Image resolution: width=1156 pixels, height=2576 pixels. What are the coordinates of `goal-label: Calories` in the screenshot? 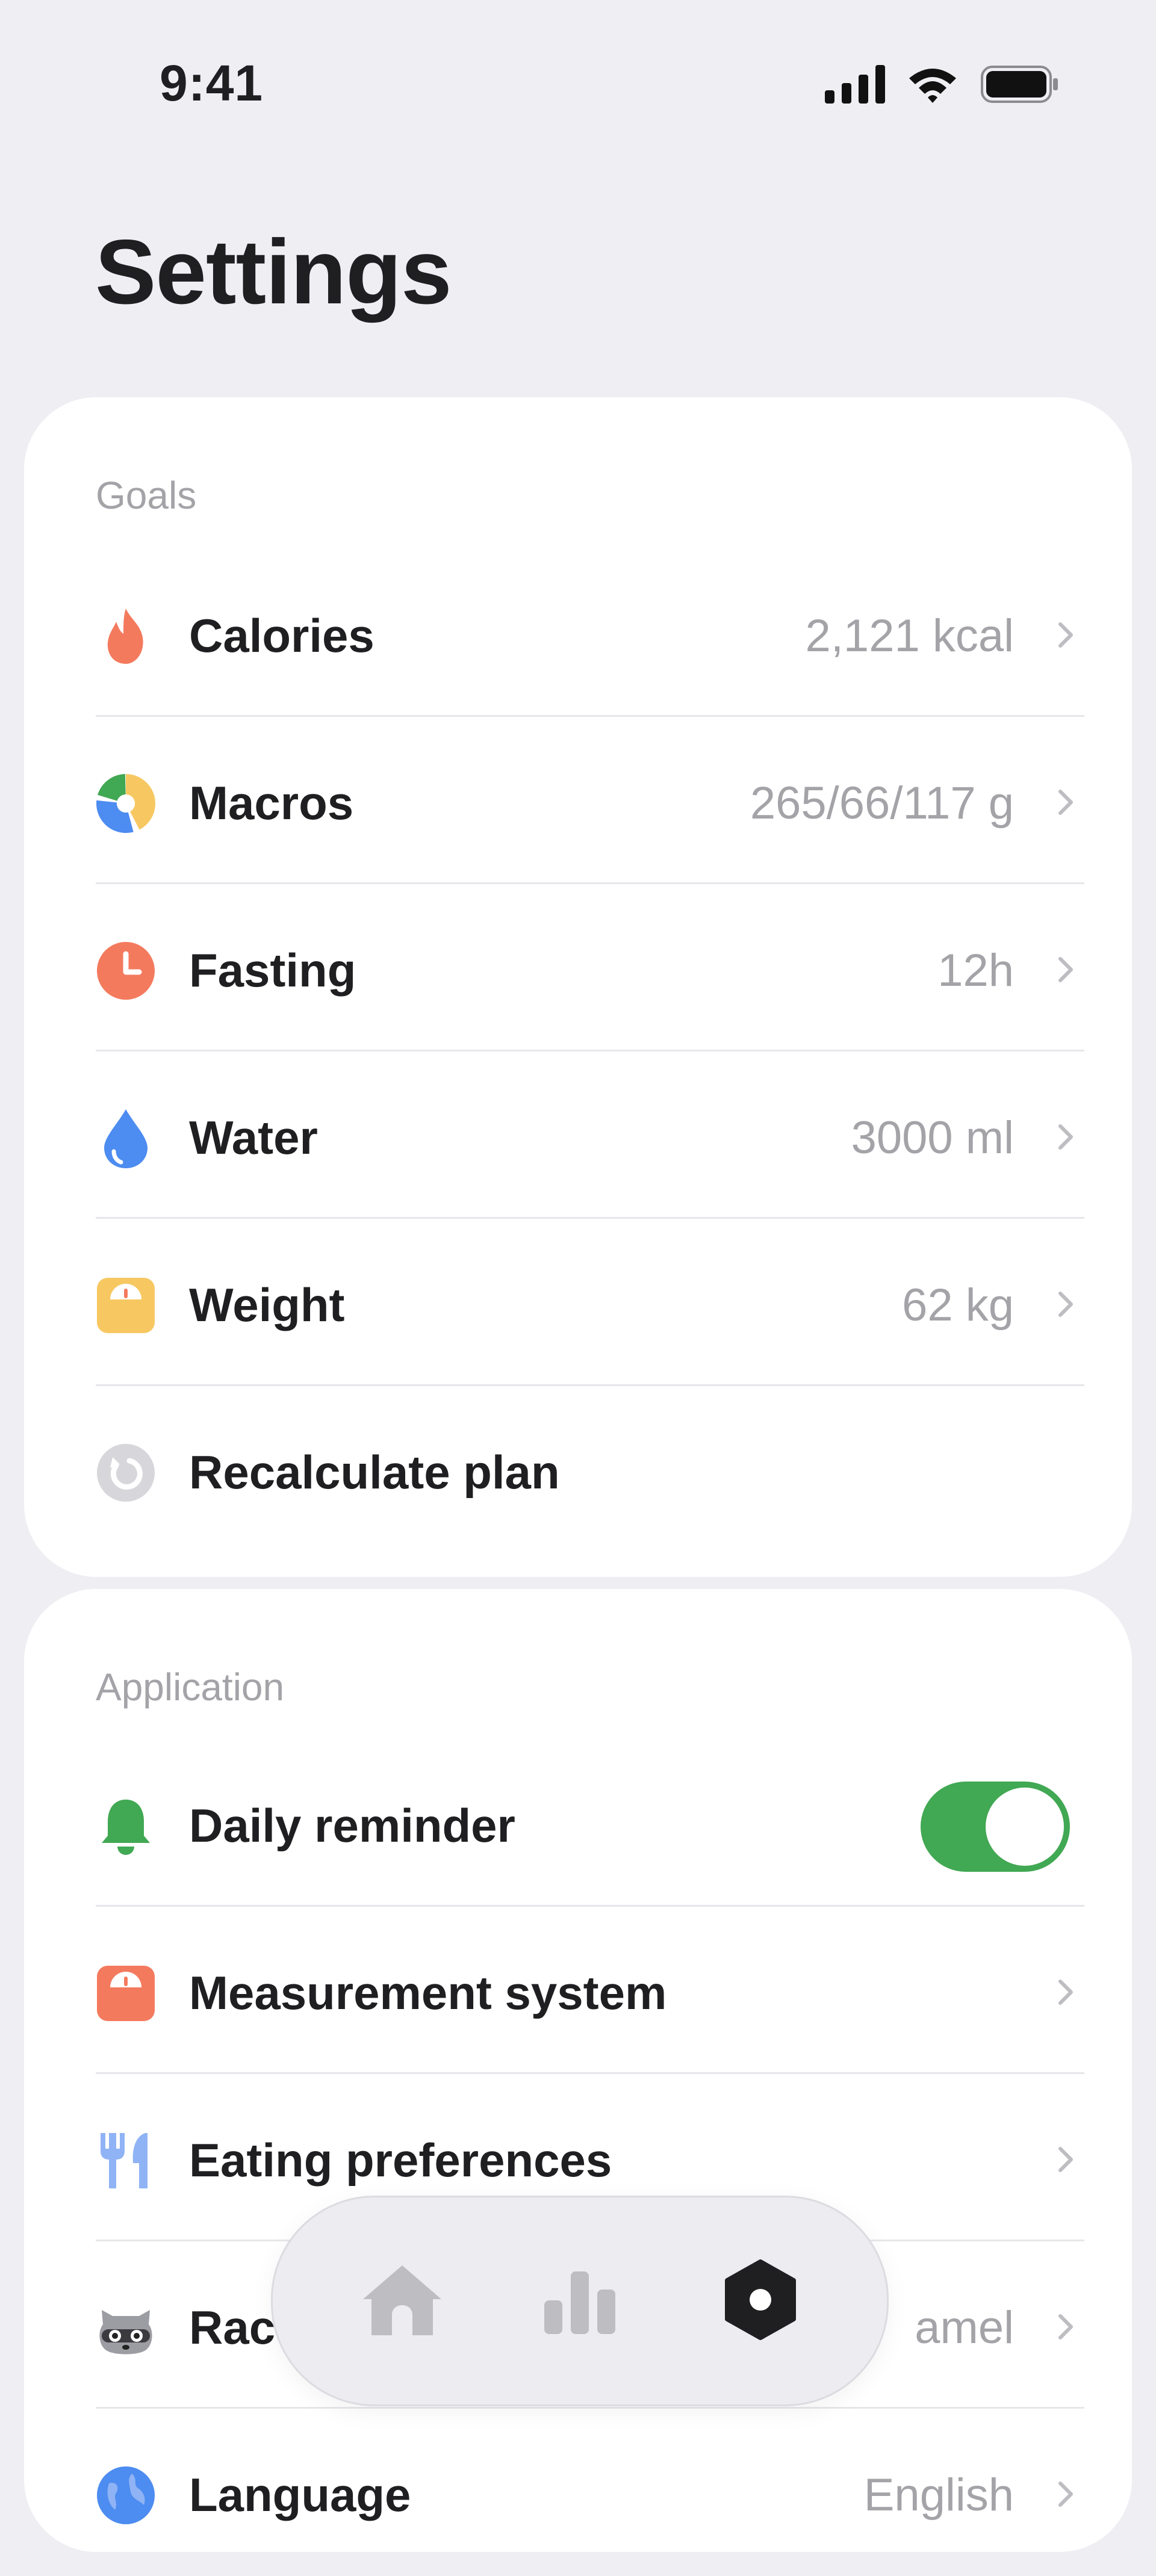 It's located at (281, 635).